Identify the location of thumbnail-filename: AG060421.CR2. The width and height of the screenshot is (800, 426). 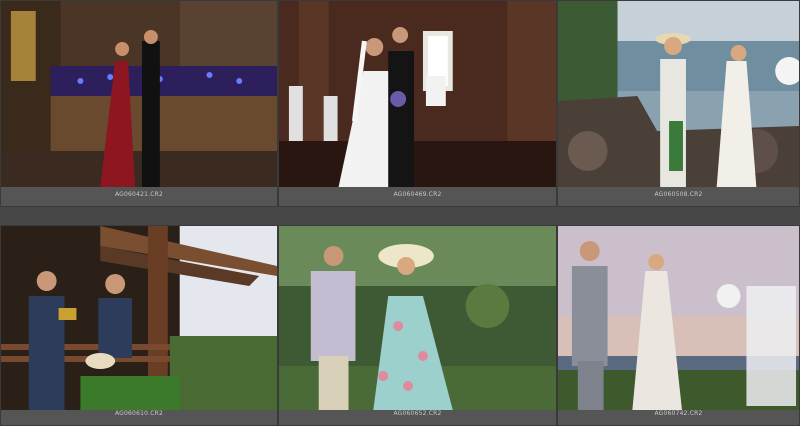
(139, 194).